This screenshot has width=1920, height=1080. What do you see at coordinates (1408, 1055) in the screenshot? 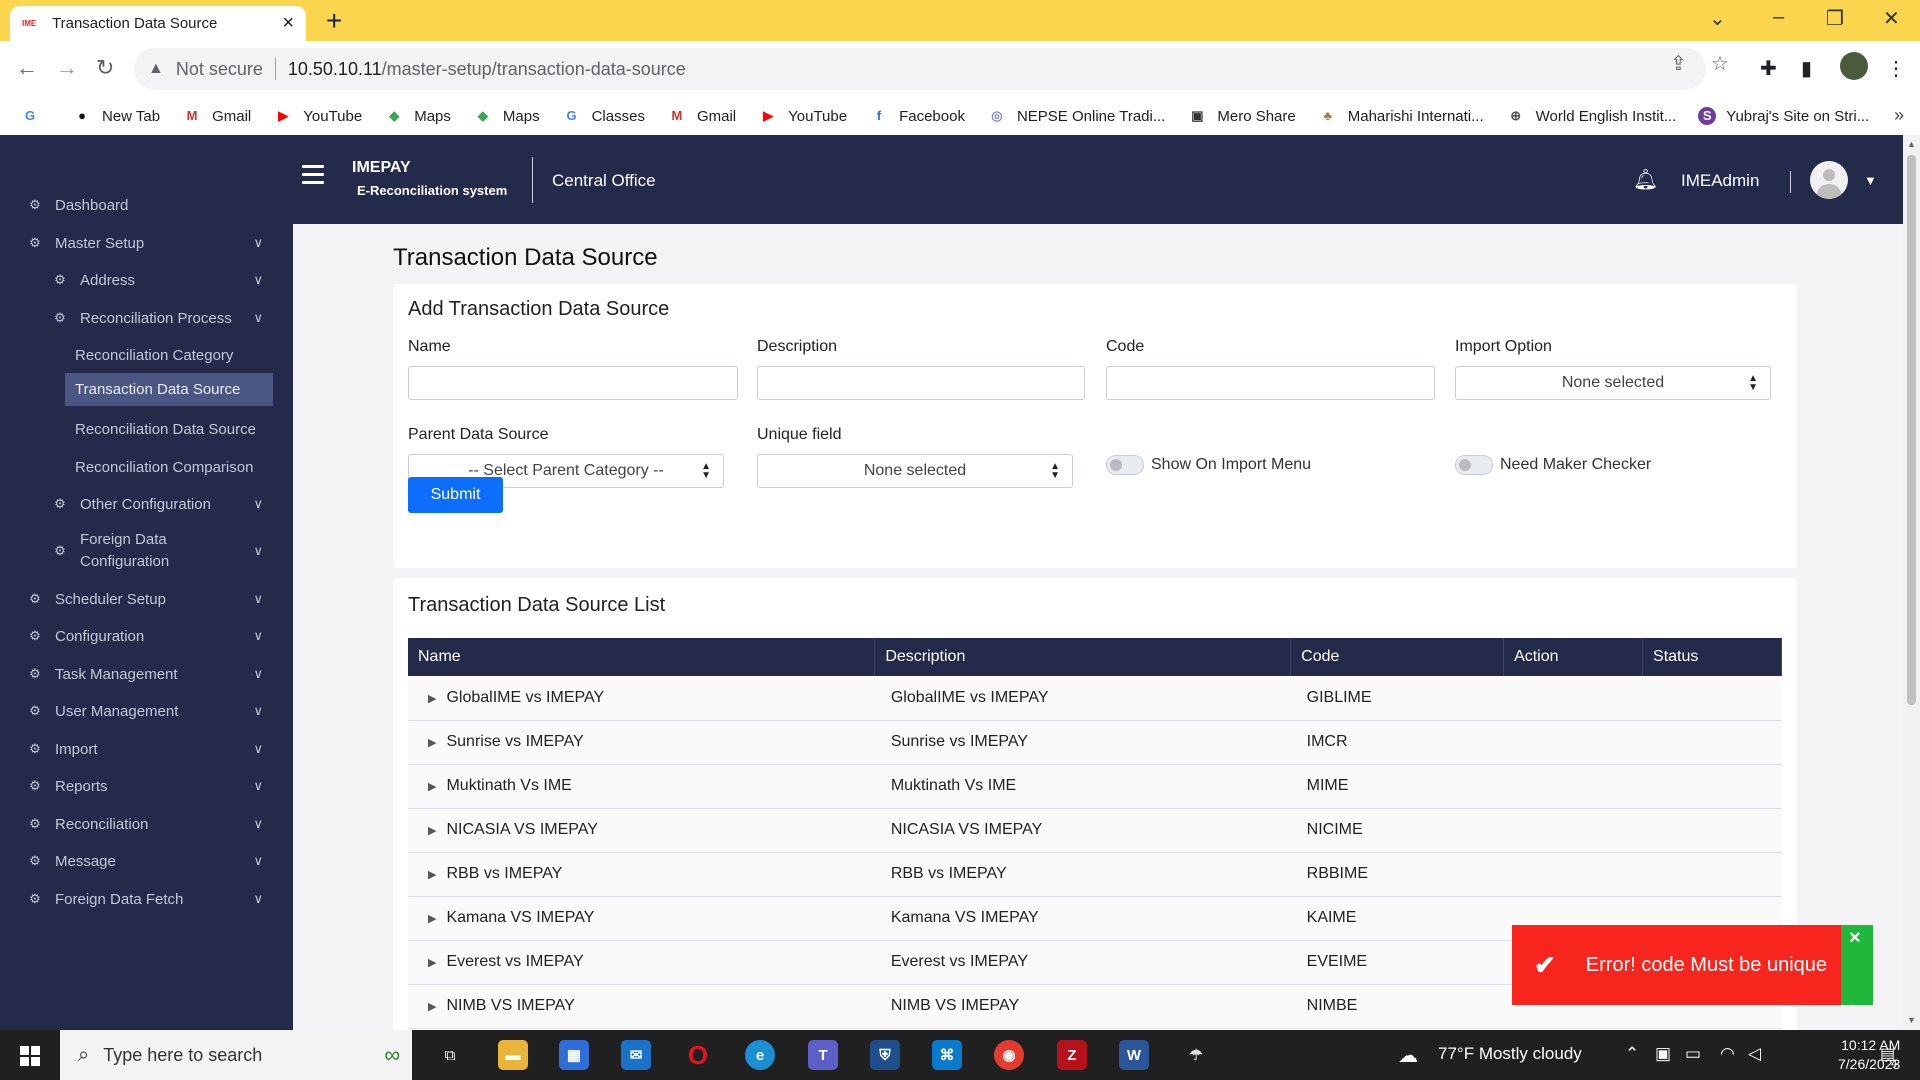
I see `weather-cloud-icon: ☁` at bounding box center [1408, 1055].